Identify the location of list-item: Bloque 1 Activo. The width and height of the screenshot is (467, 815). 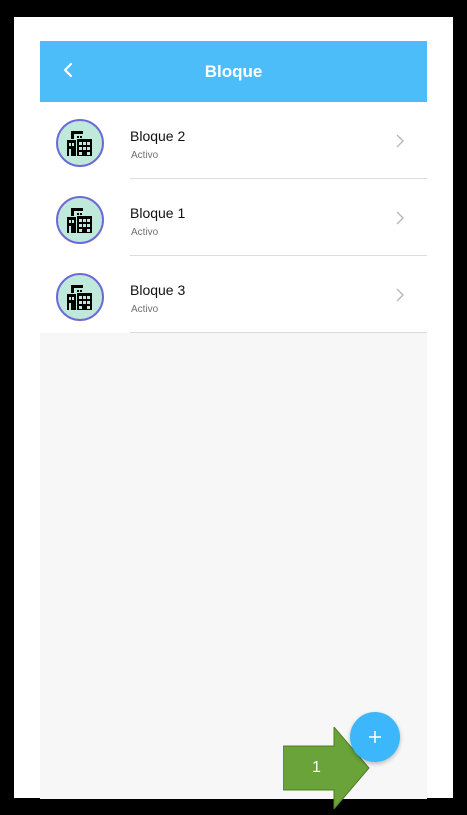
(233, 217).